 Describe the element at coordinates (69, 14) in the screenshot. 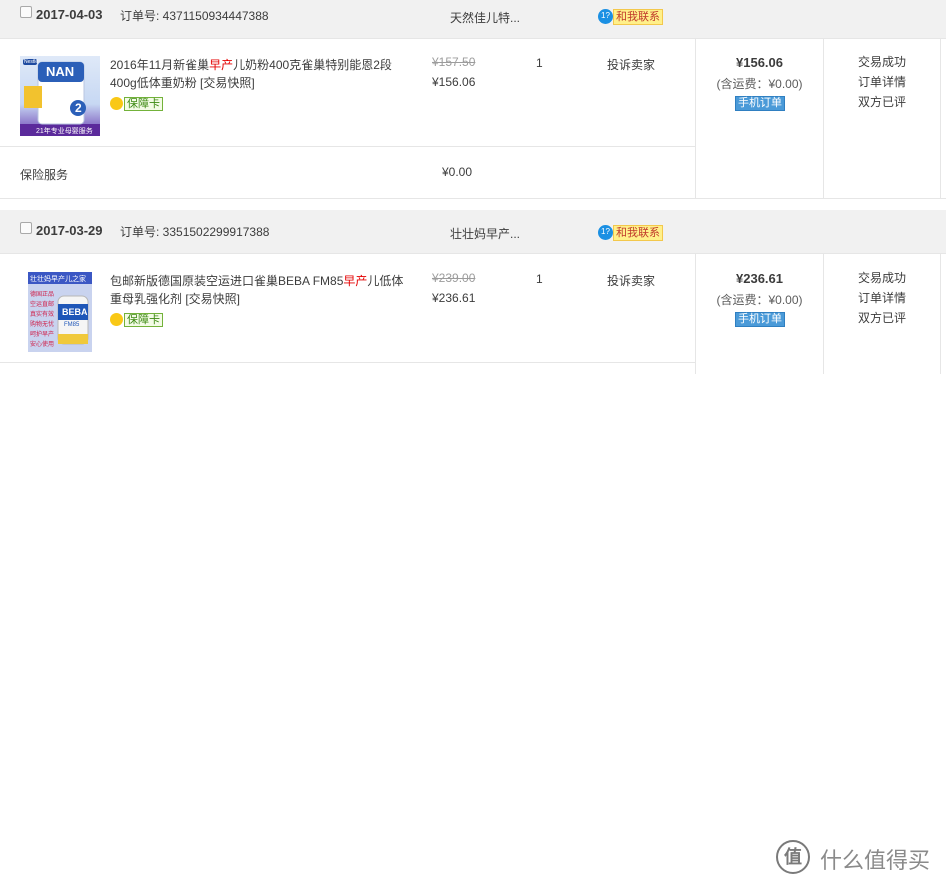

I see `order-date: 2017-04-03` at that location.